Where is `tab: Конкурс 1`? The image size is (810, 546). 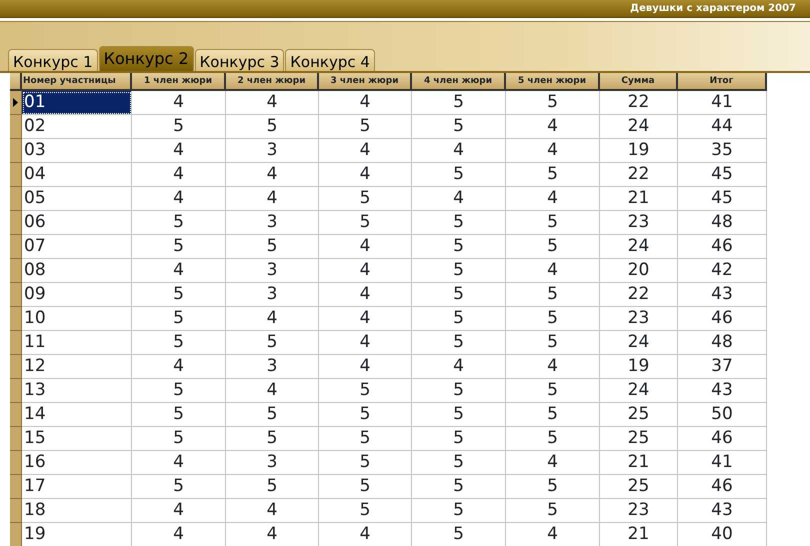
tab: Конкурс 1 is located at coordinates (53, 60).